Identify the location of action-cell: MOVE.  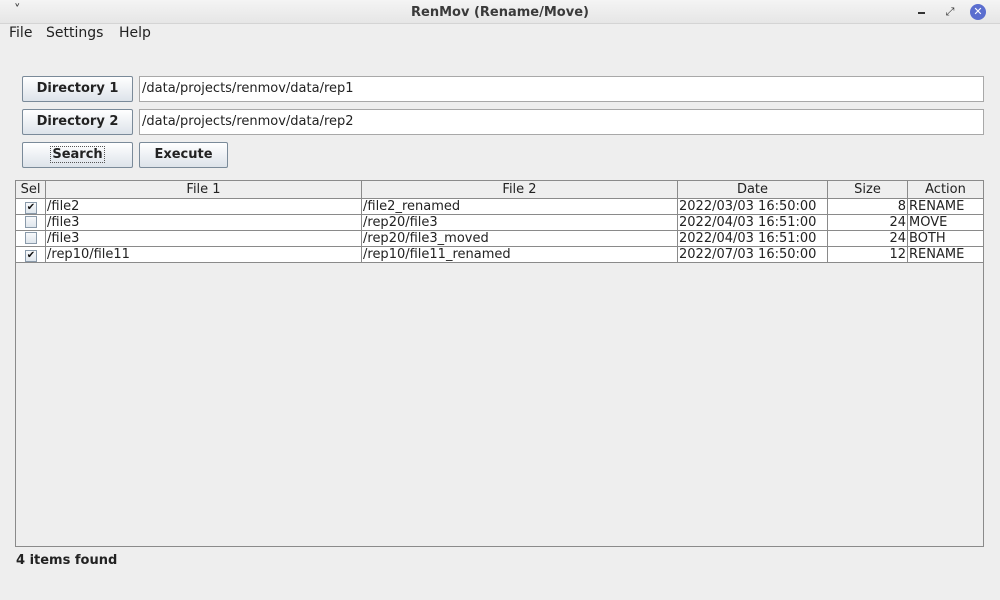
(945, 223).